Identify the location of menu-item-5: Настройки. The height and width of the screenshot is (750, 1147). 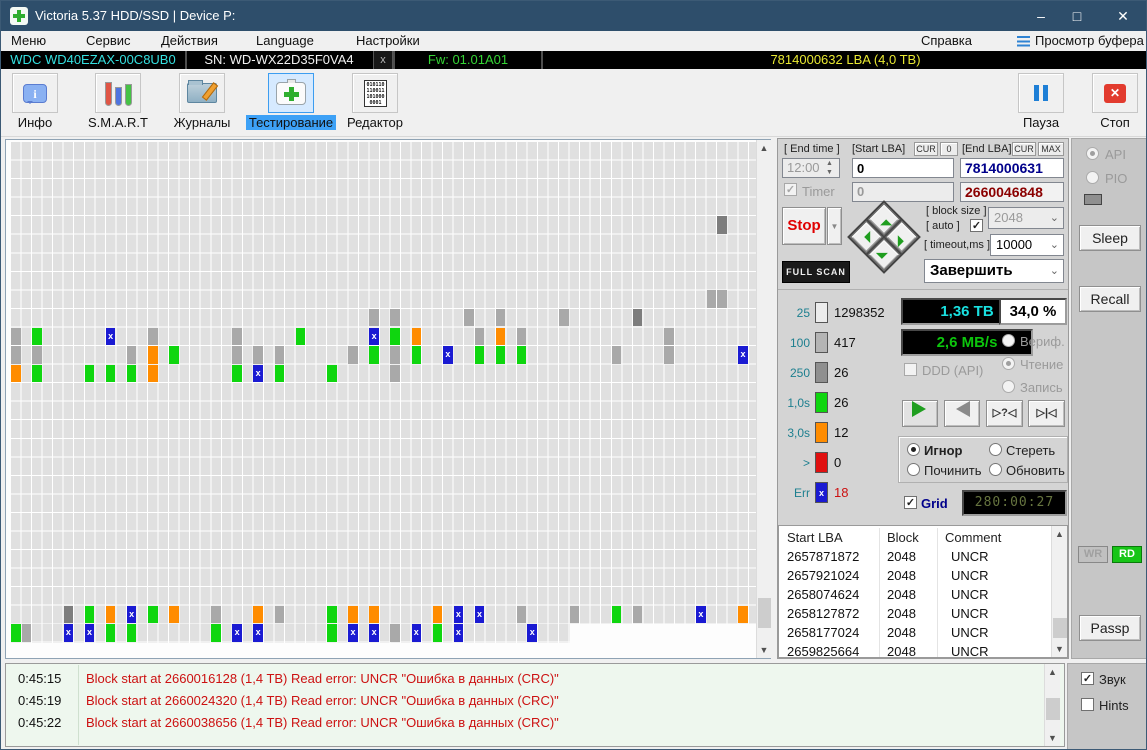
(388, 40).